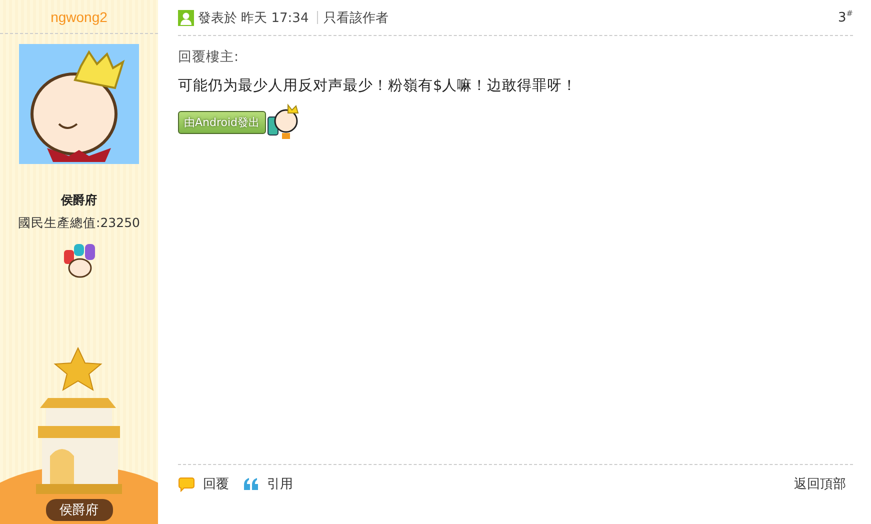 The image size is (871, 524). I want to click on quote-icon, so click(251, 484).